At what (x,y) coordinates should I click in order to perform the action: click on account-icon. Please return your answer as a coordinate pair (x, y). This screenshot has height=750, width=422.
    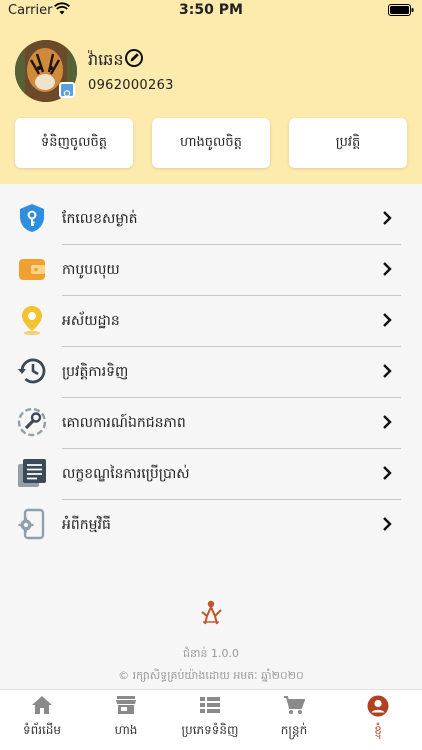
    Looking at the image, I should click on (378, 706).